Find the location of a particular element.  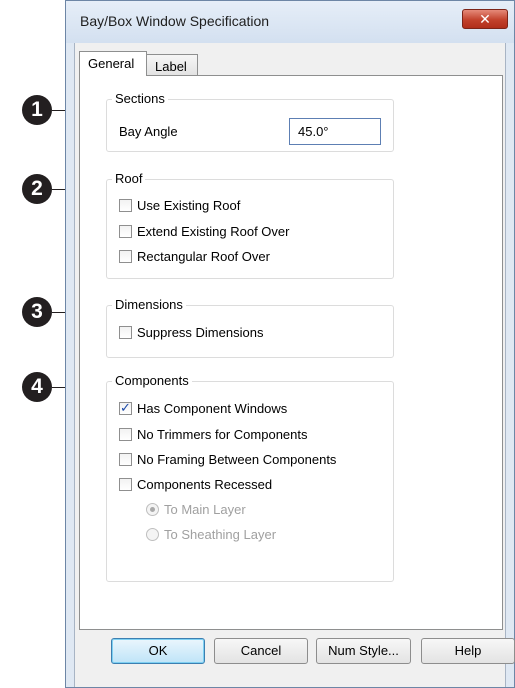

rectangular-roof-over-checkbox: Rectangular Roof Over is located at coordinates (194, 256).